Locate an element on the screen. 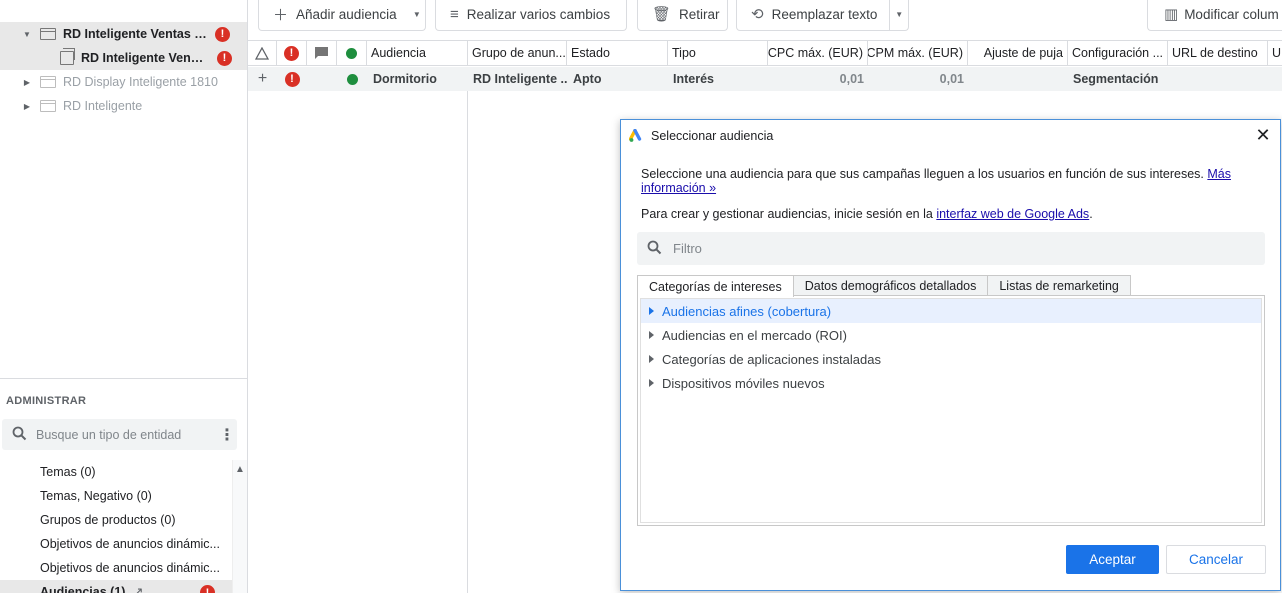 The width and height of the screenshot is (1282, 593). tree-item-campaign-2: ▶ RD Display Inteligente 1810 is located at coordinates (123, 82).